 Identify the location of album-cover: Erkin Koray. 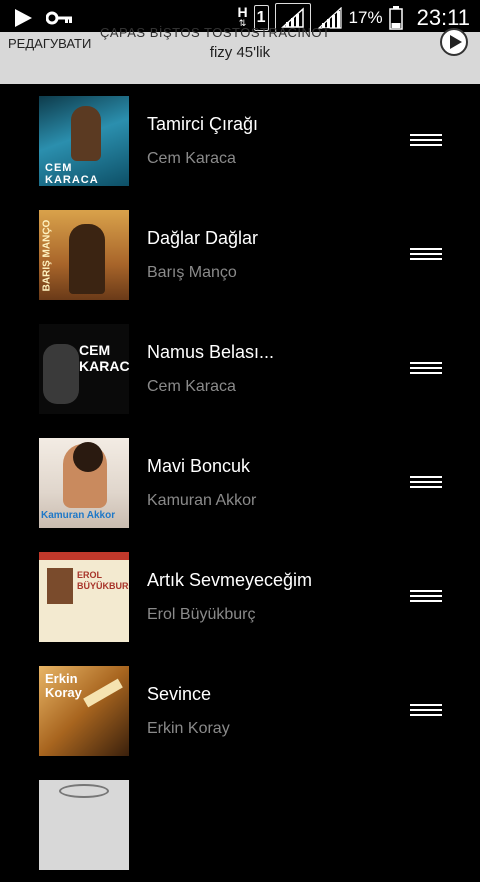
(84, 711).